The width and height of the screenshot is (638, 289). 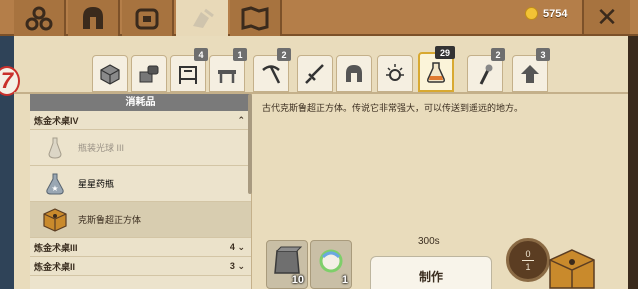 I want to click on group-count: 4, so click(x=232, y=246).